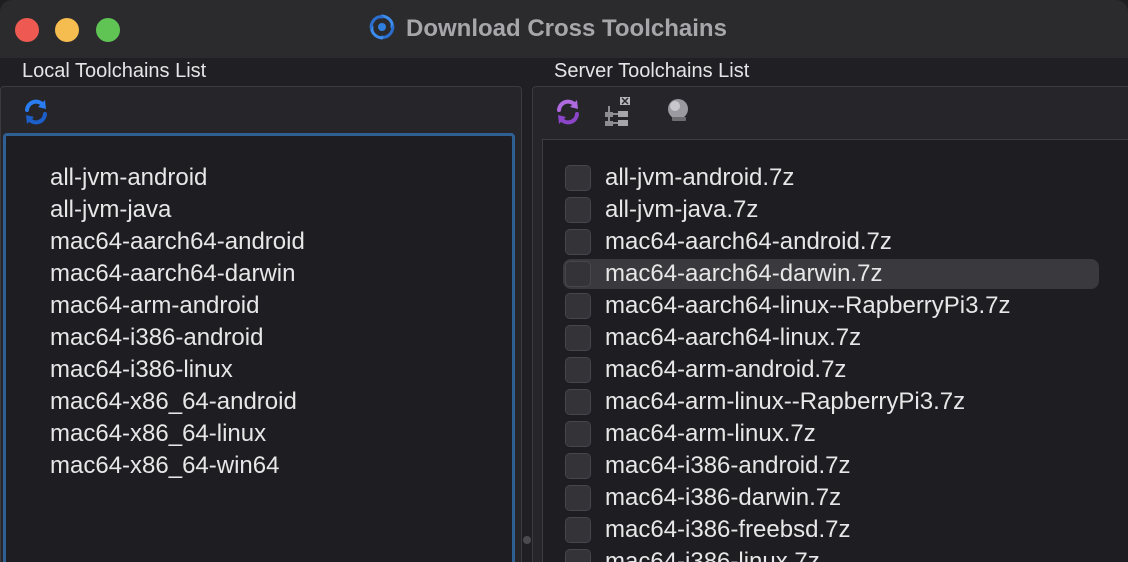 Image resolution: width=1128 pixels, height=562 pixels. I want to click on local-toolchain-item: mac64-i386-android, so click(177, 338).